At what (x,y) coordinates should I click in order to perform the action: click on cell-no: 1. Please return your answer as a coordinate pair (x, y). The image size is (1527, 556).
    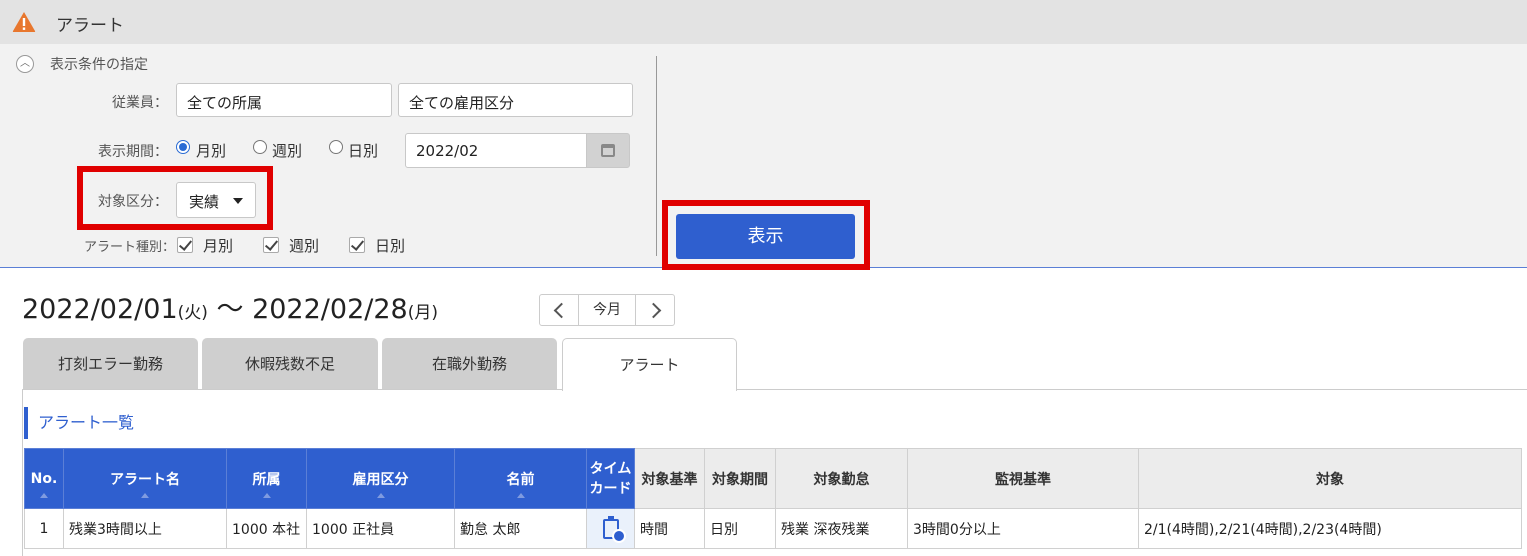
    Looking at the image, I should click on (44, 528).